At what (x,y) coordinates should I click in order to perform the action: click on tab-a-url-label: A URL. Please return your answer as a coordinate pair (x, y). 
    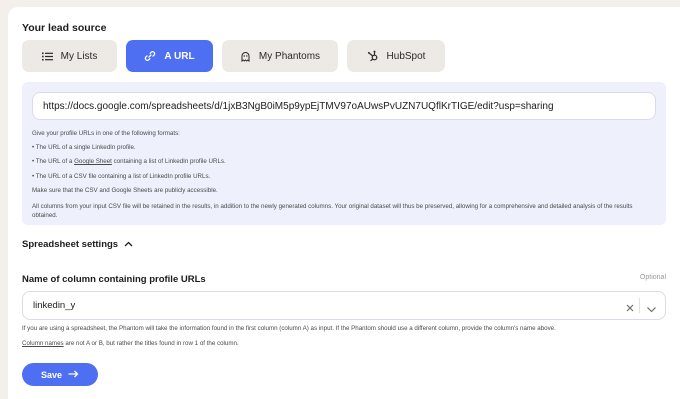
    Looking at the image, I should click on (179, 56).